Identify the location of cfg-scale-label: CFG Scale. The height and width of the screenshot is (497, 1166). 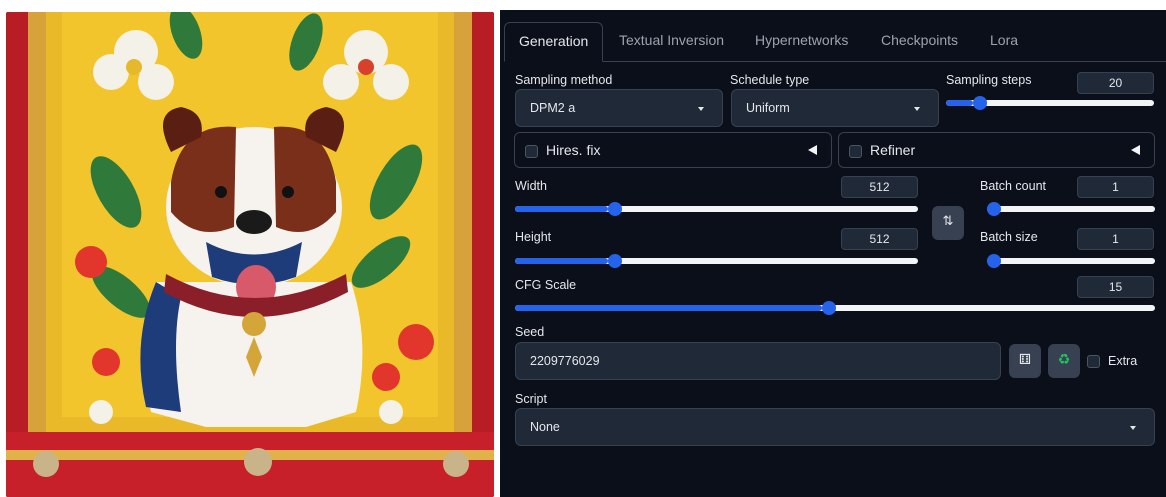
(546, 285).